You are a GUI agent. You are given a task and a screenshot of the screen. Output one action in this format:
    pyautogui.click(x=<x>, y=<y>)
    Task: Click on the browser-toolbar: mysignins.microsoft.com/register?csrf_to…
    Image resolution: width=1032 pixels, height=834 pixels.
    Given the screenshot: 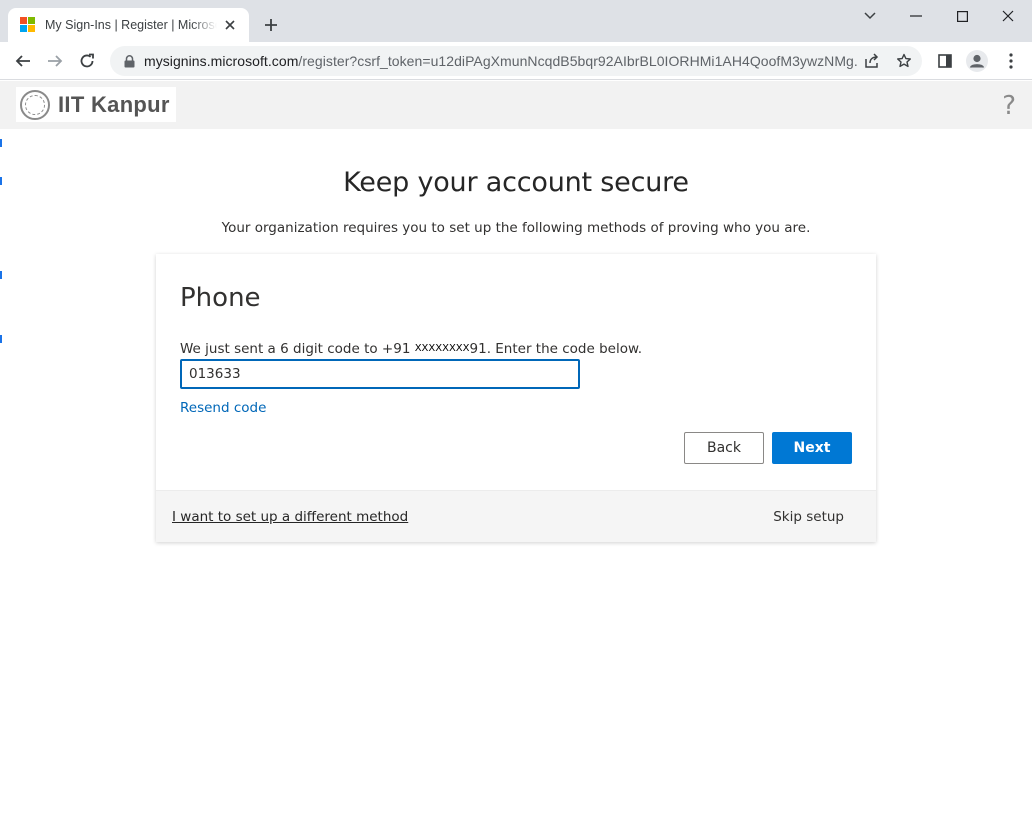 What is the action you would take?
    pyautogui.click(x=516, y=61)
    